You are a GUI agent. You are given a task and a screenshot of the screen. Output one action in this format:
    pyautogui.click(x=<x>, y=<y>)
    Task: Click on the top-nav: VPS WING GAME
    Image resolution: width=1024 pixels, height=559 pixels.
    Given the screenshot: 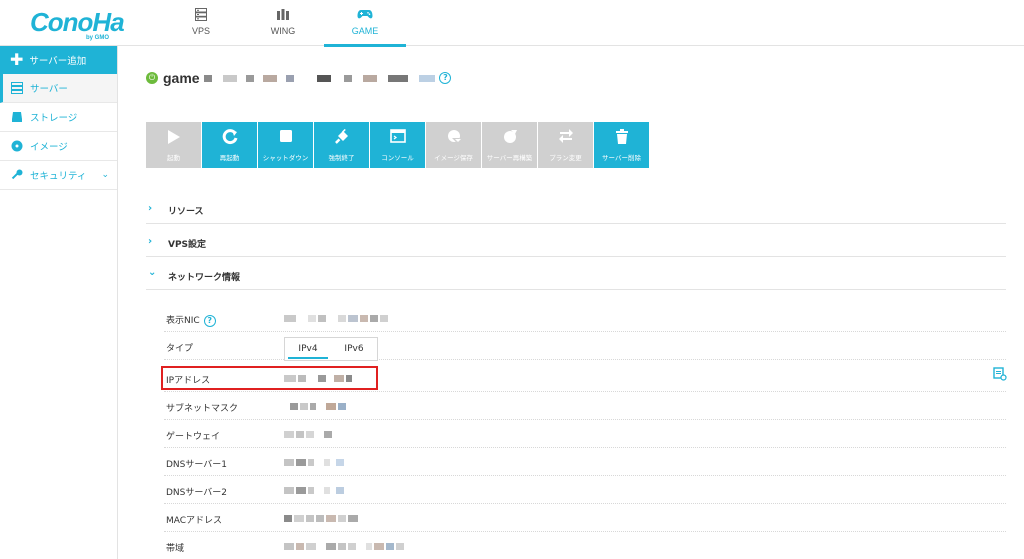 What is the action you would take?
    pyautogui.click(x=283, y=23)
    